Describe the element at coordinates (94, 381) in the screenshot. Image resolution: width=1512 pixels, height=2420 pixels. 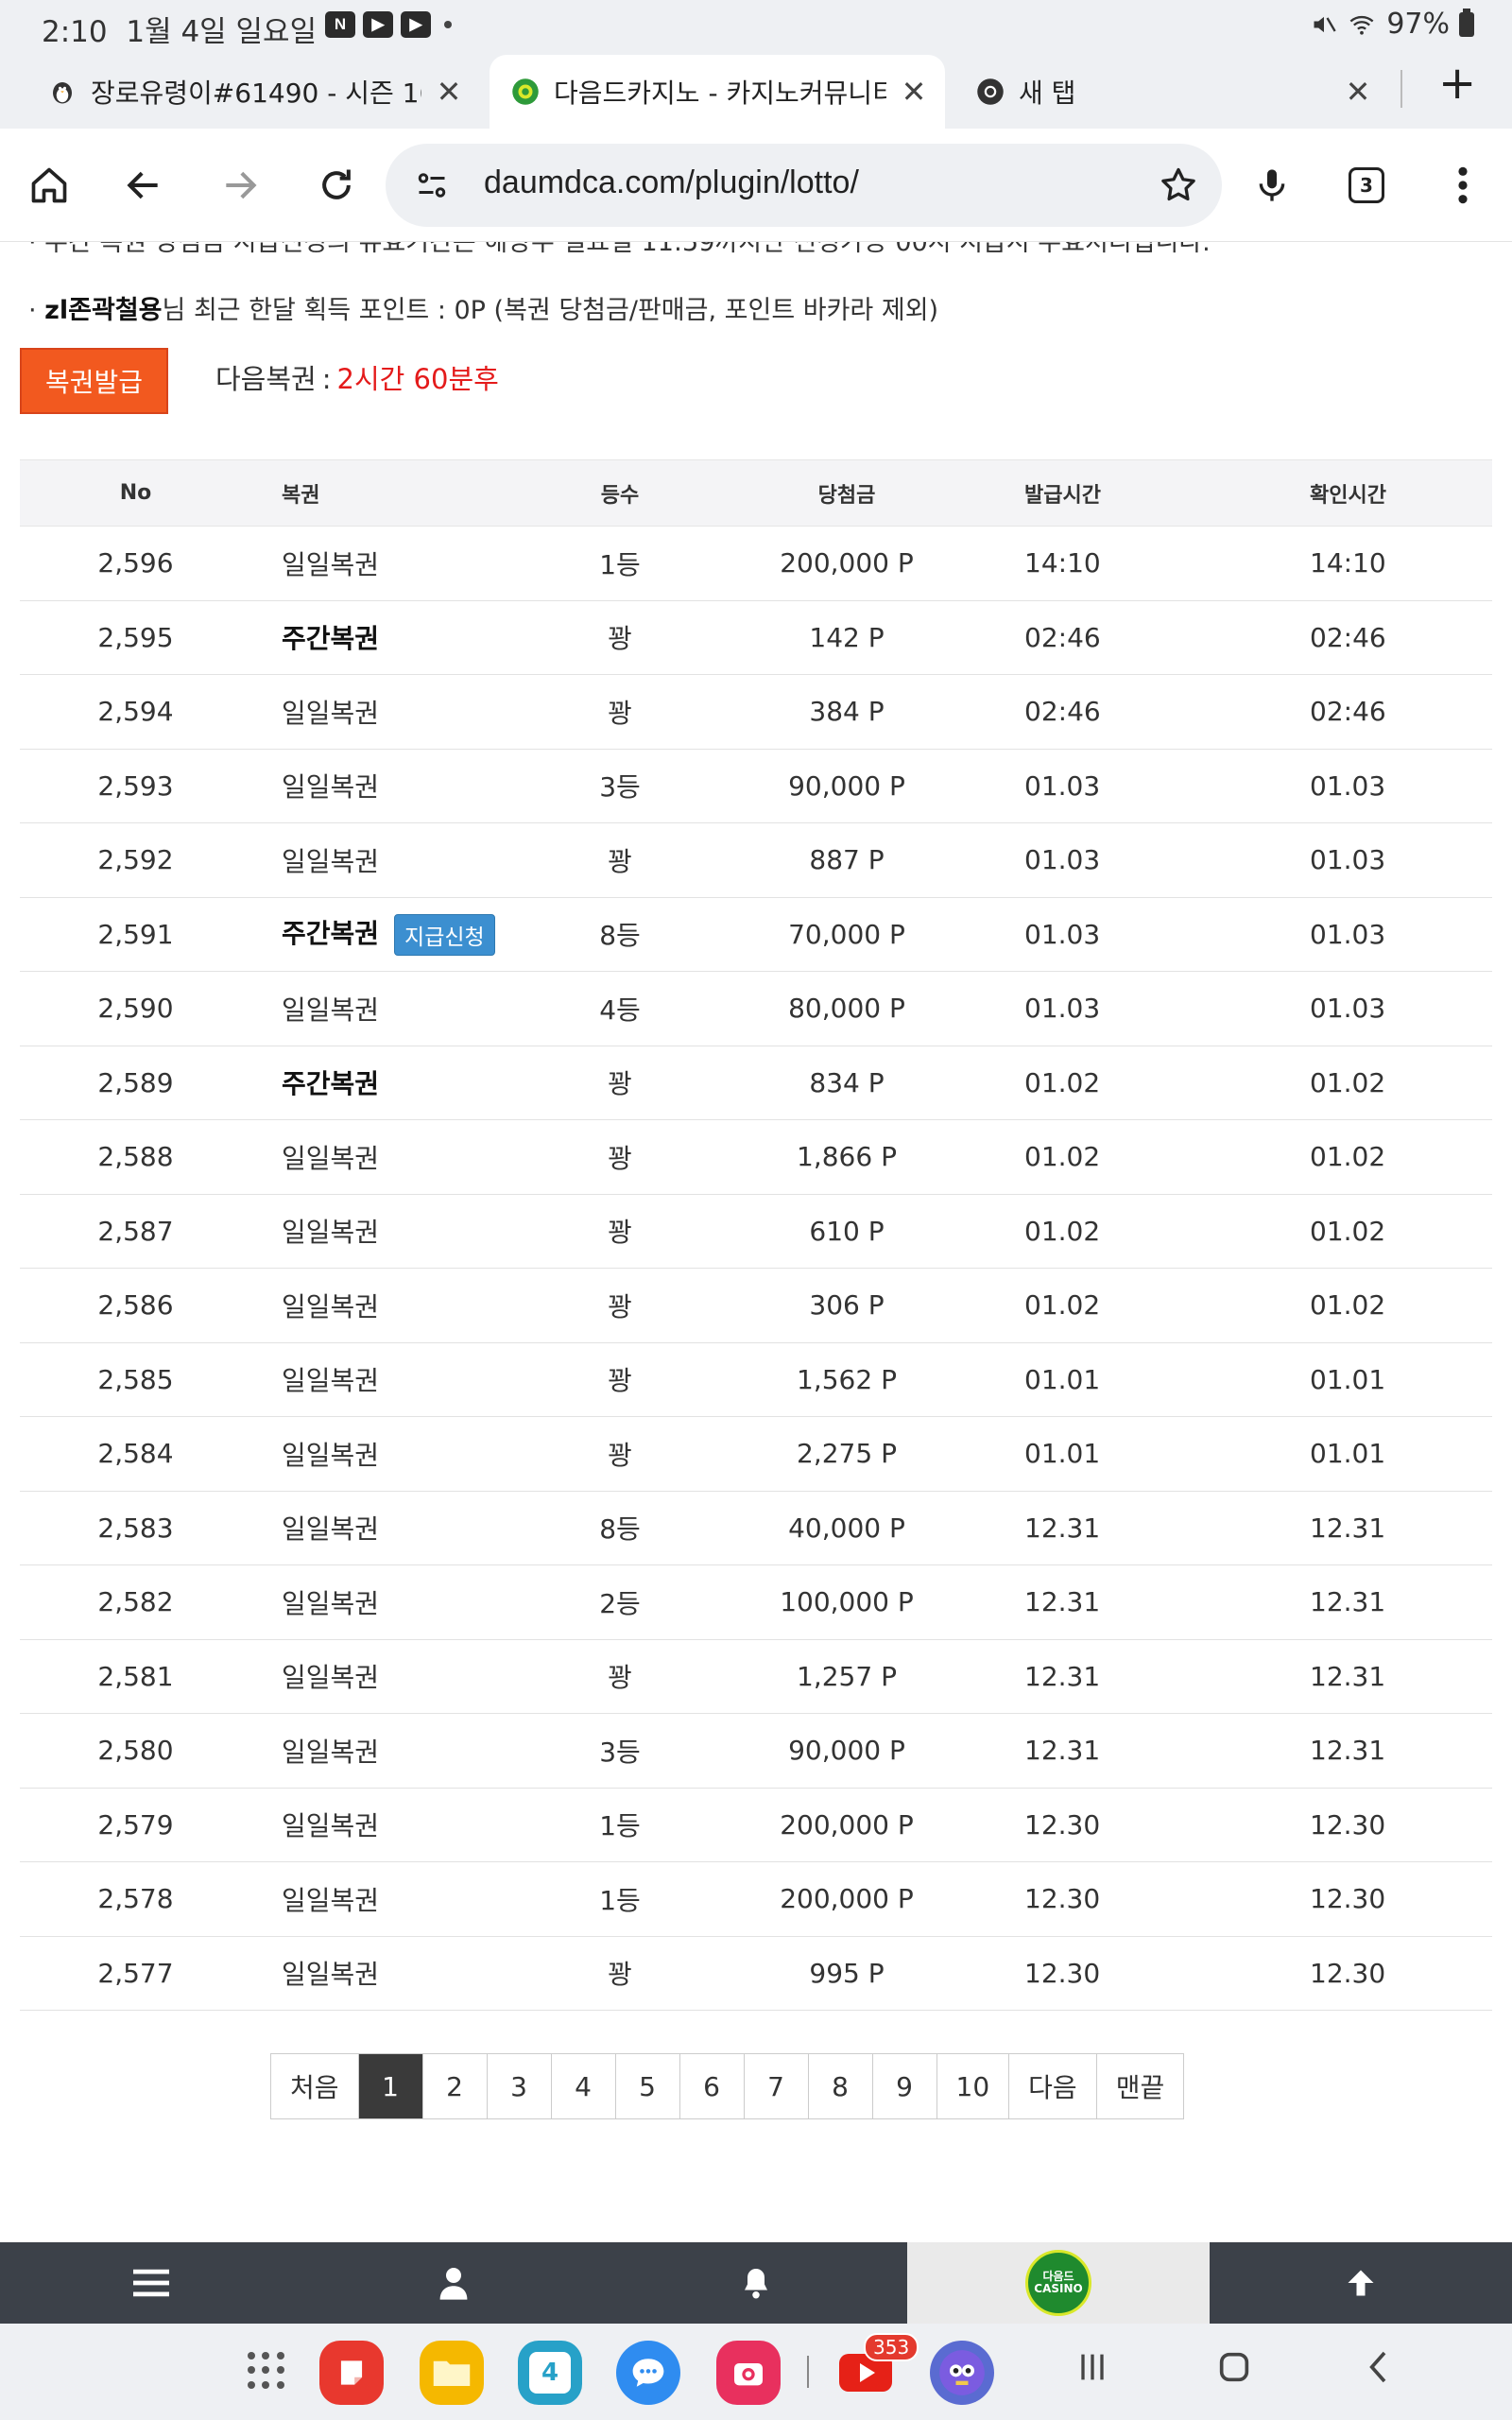
I see `issue-lottery-button: 복권발급` at that location.